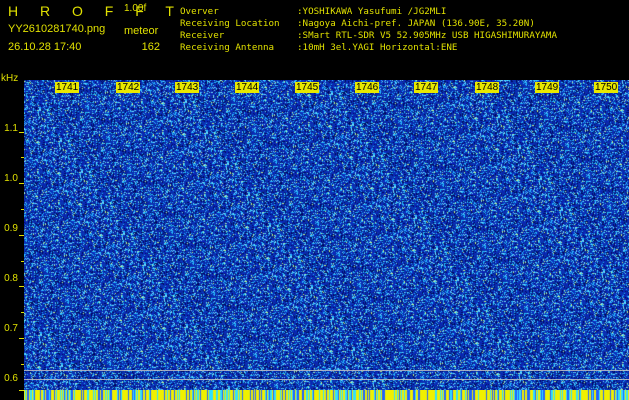 The height and width of the screenshot is (400, 629). I want to click on time-label: 1741, so click(67, 87).